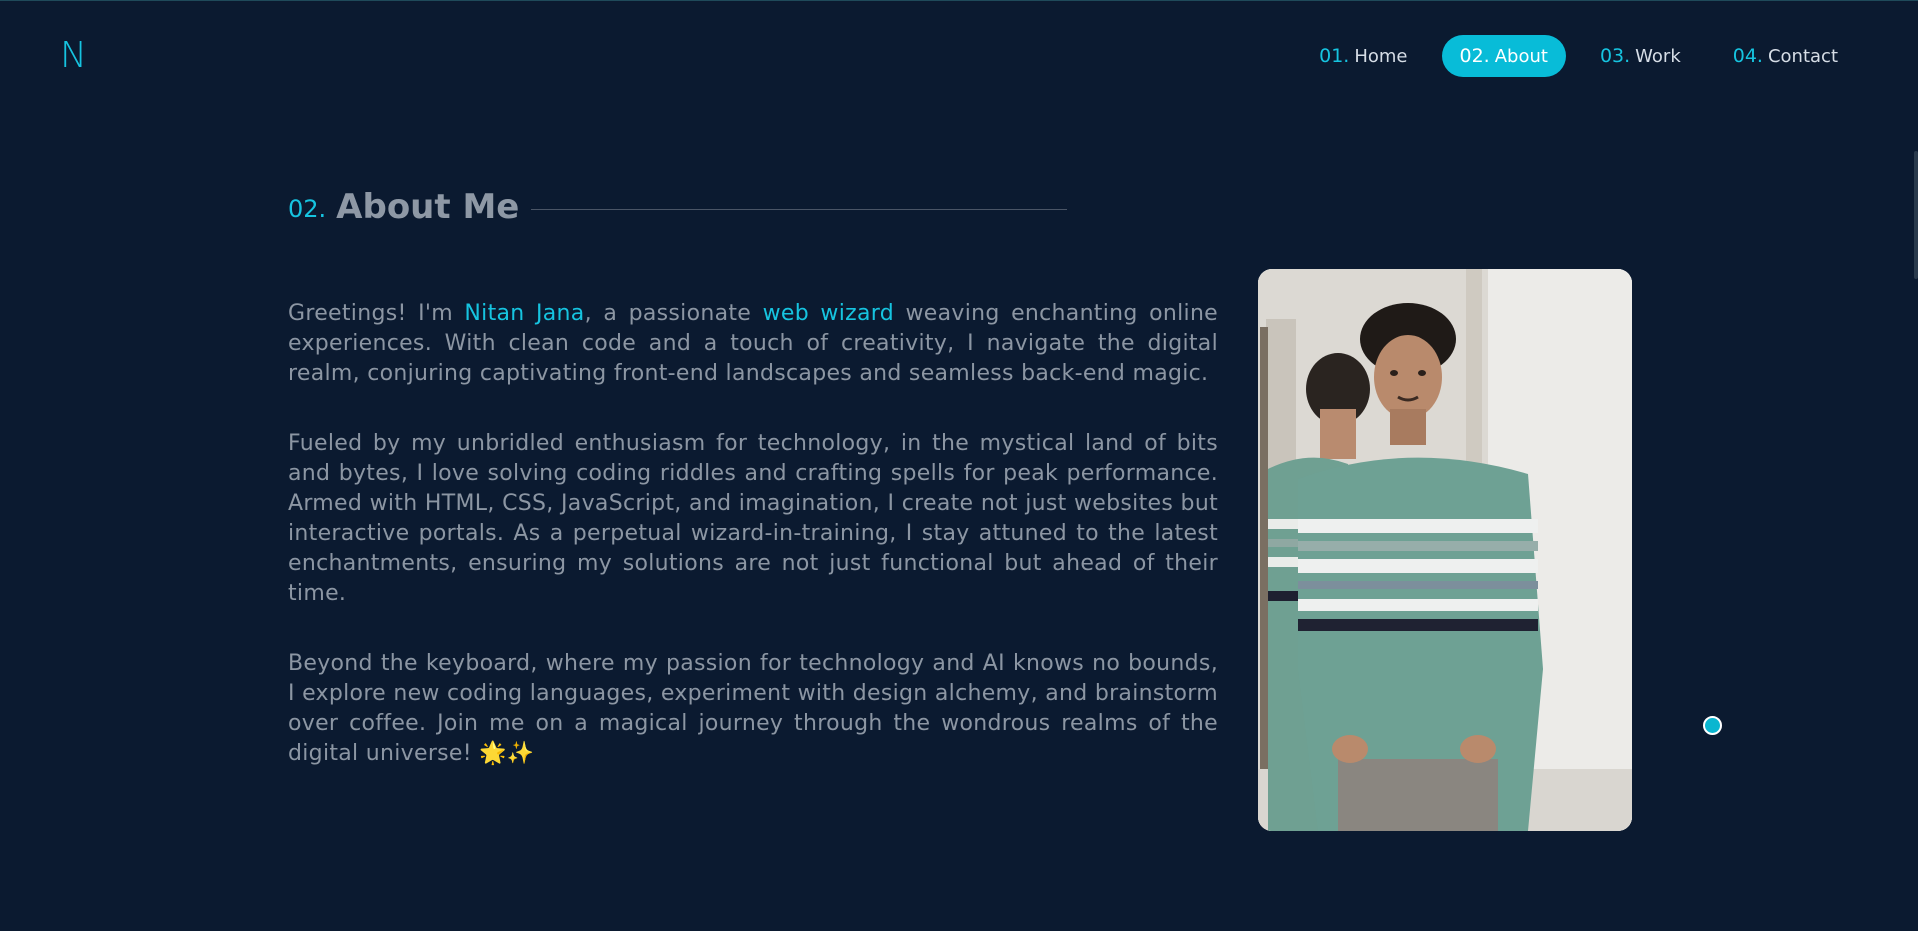 This screenshot has height=931, width=1918. What do you see at coordinates (1381, 56) in the screenshot?
I see `nav-home-label: Home` at bounding box center [1381, 56].